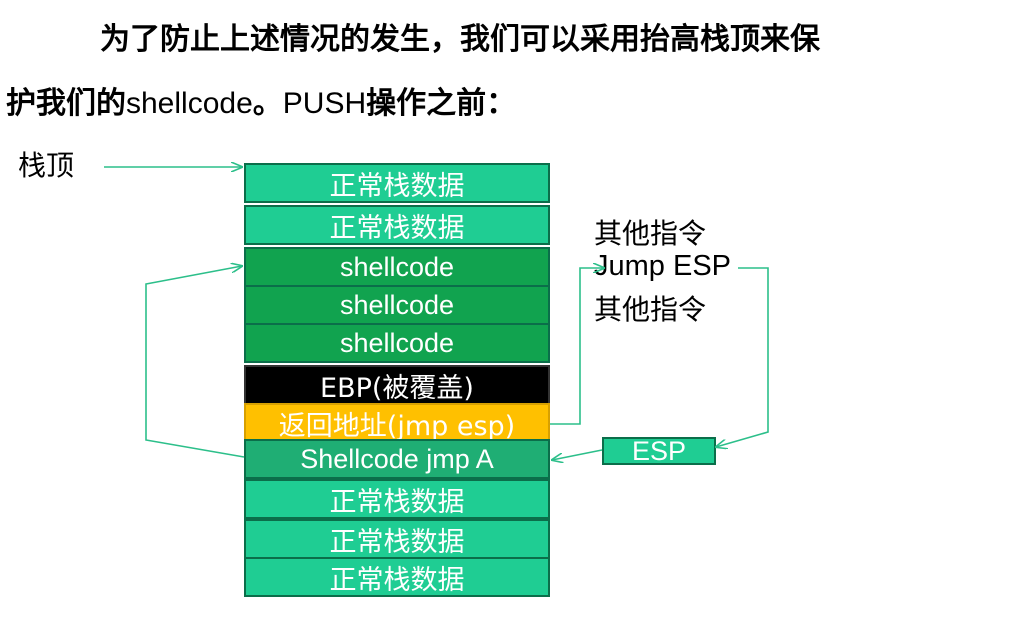  Describe the element at coordinates (267, 103) in the screenshot. I see `paragraph-line-2-c: 。` at that location.